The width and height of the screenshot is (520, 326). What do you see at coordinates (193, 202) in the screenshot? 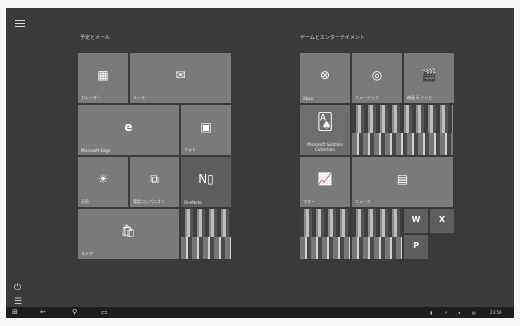
I see `tile-label: OneNote` at bounding box center [193, 202].